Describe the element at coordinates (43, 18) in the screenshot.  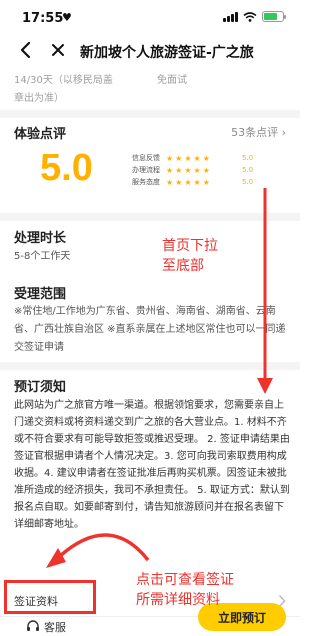
I see `status-time: 17:55` at that location.